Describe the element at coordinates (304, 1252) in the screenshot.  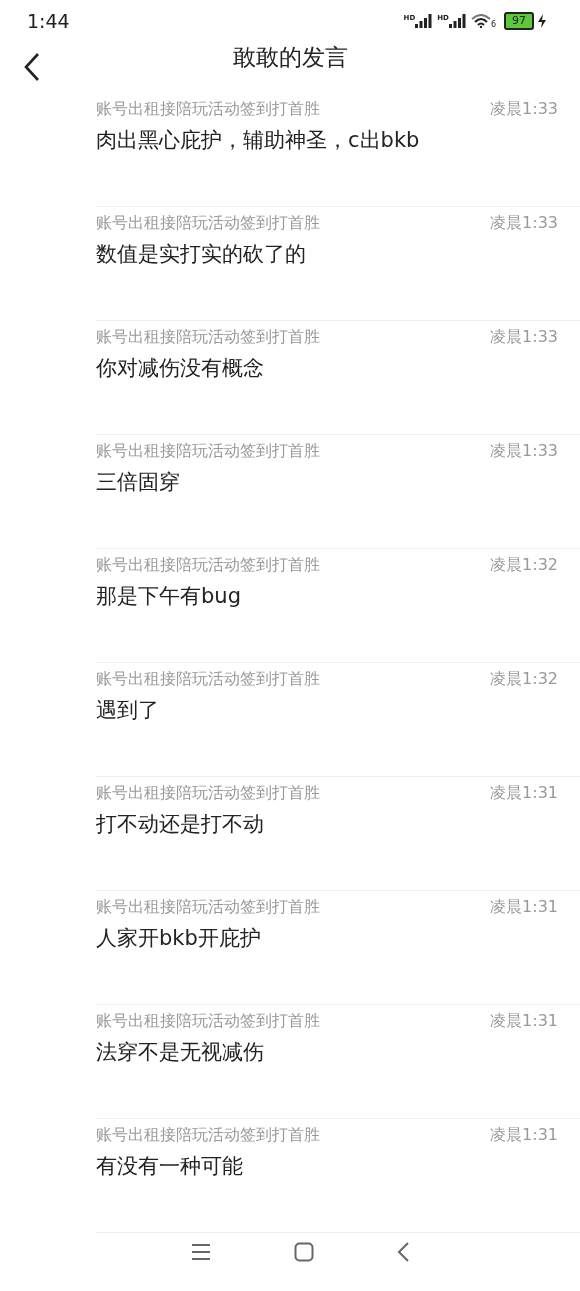
I see `home-icon` at that location.